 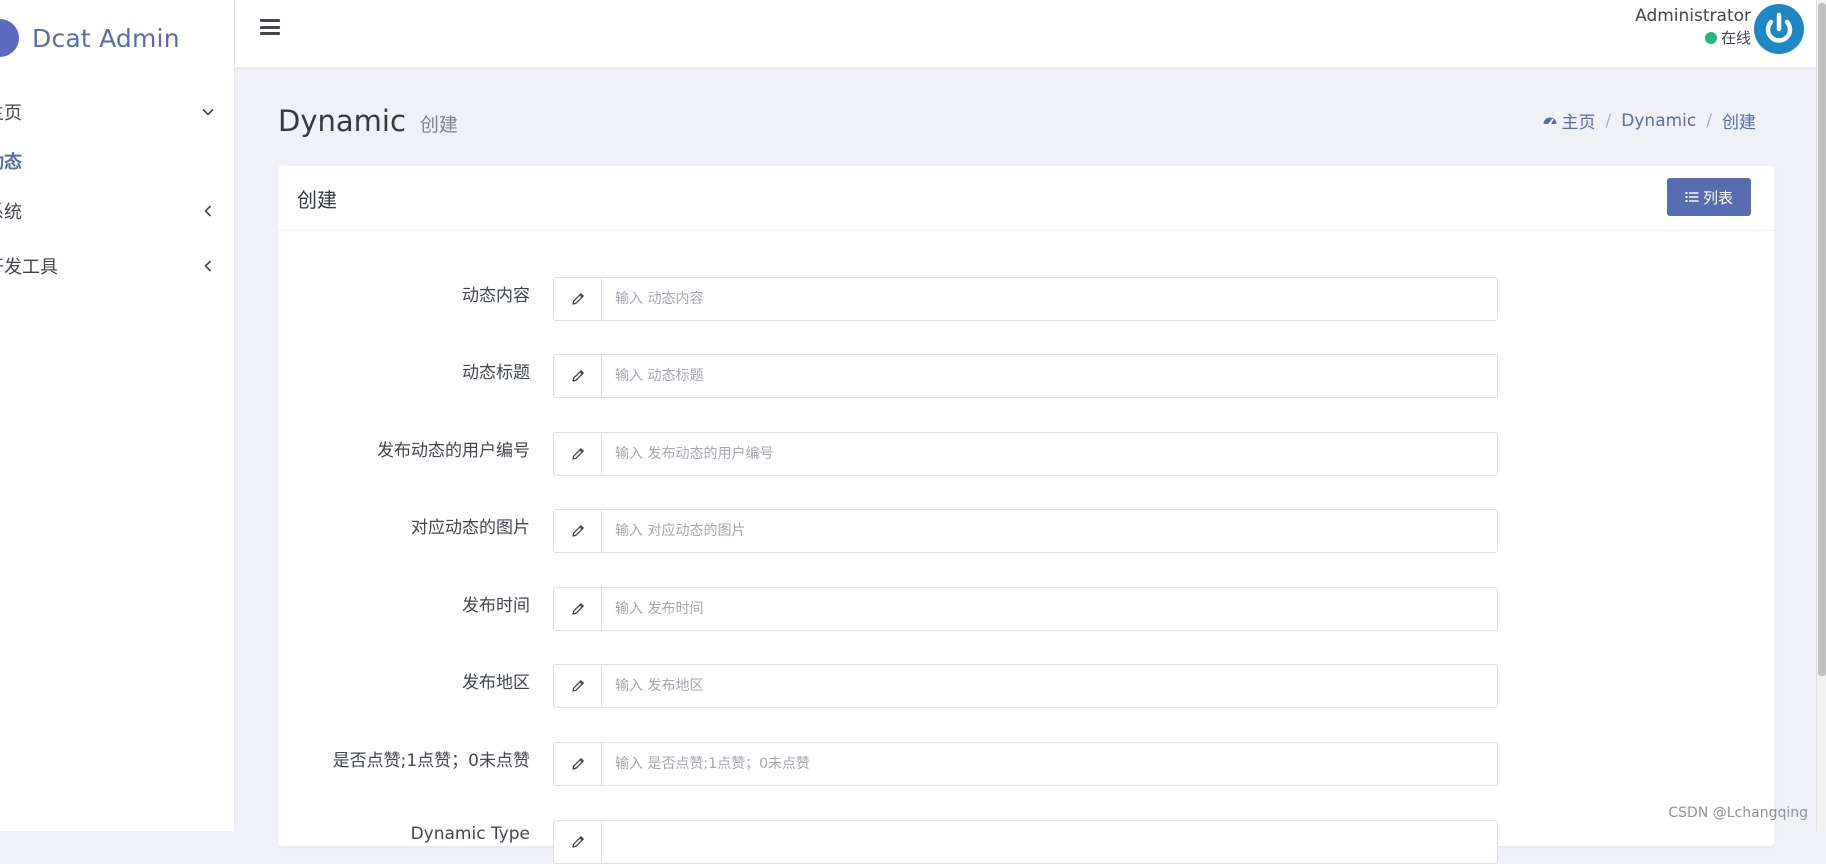 I want to click on region-input, so click(x=1049, y=686).